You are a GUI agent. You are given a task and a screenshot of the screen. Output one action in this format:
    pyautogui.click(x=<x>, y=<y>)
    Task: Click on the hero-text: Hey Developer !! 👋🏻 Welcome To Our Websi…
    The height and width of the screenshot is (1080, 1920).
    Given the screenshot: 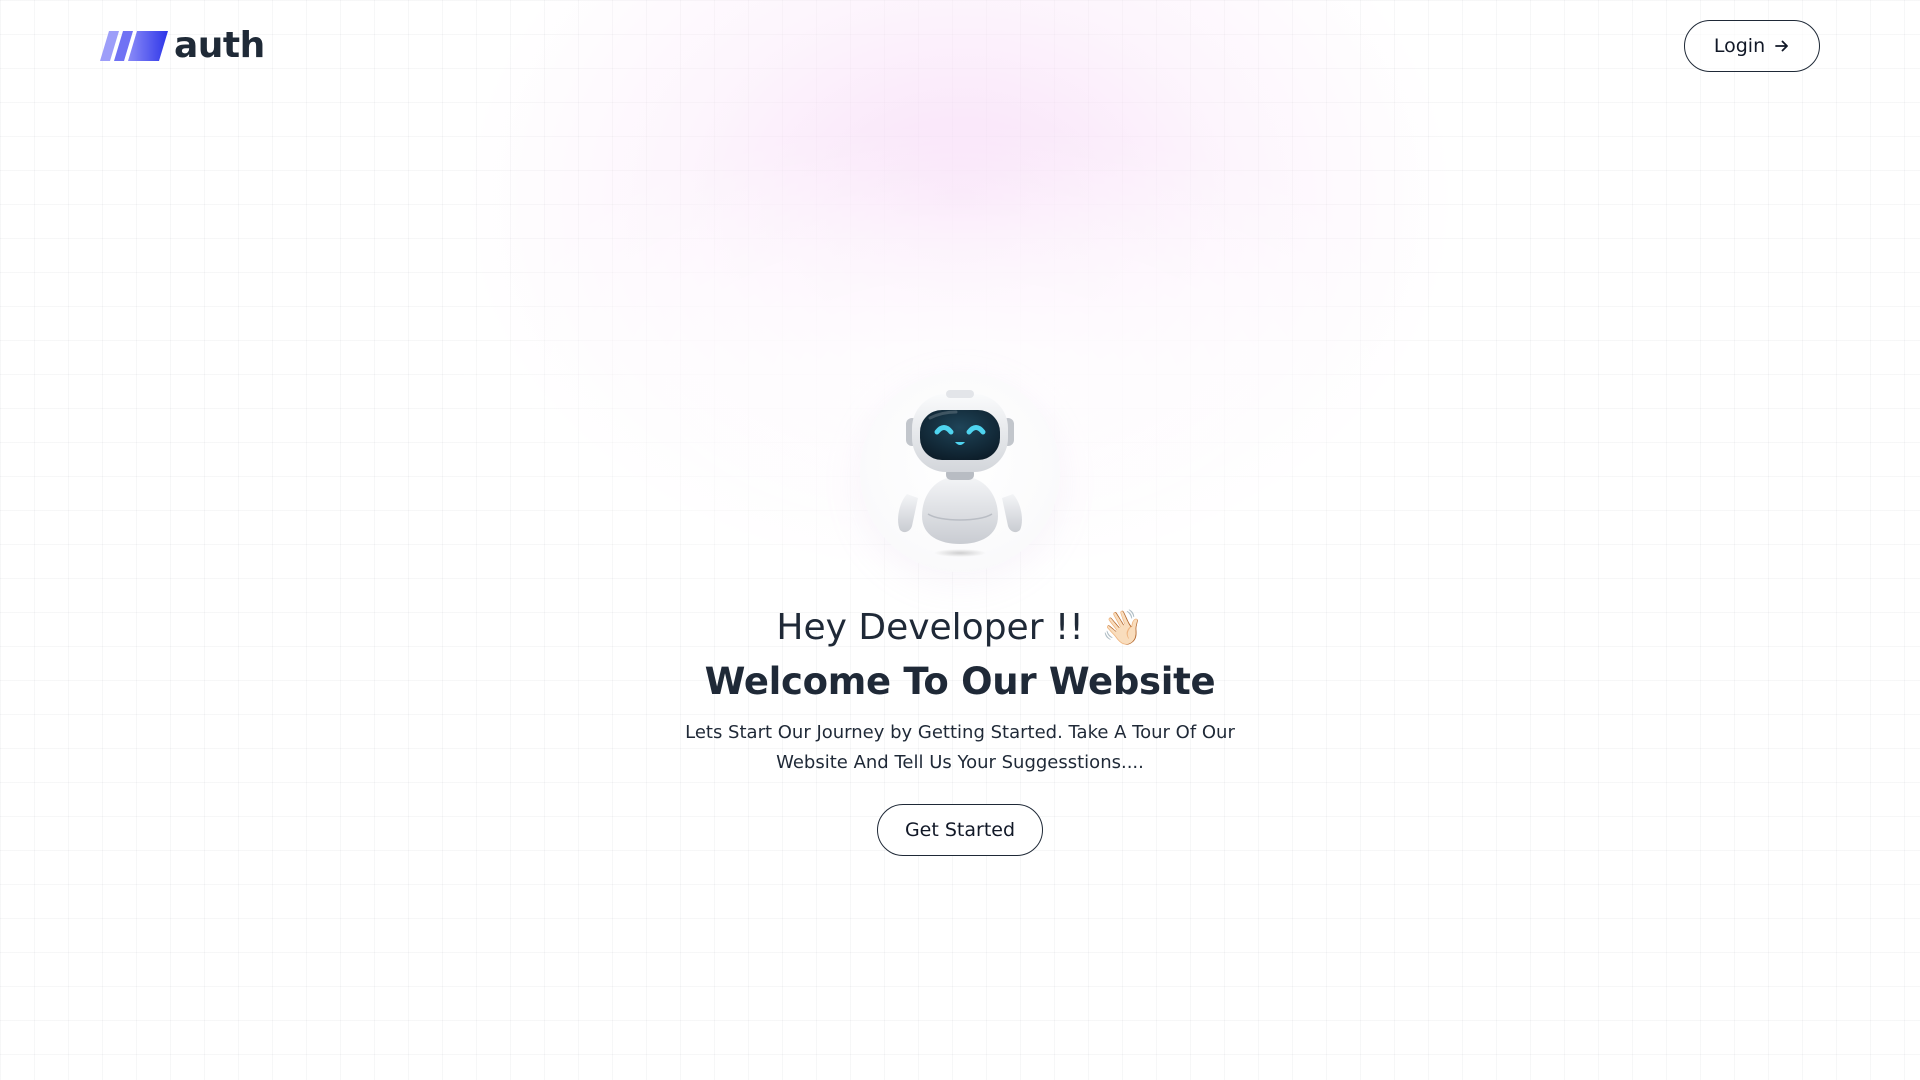 What is the action you would take?
    pyautogui.click(x=960, y=689)
    